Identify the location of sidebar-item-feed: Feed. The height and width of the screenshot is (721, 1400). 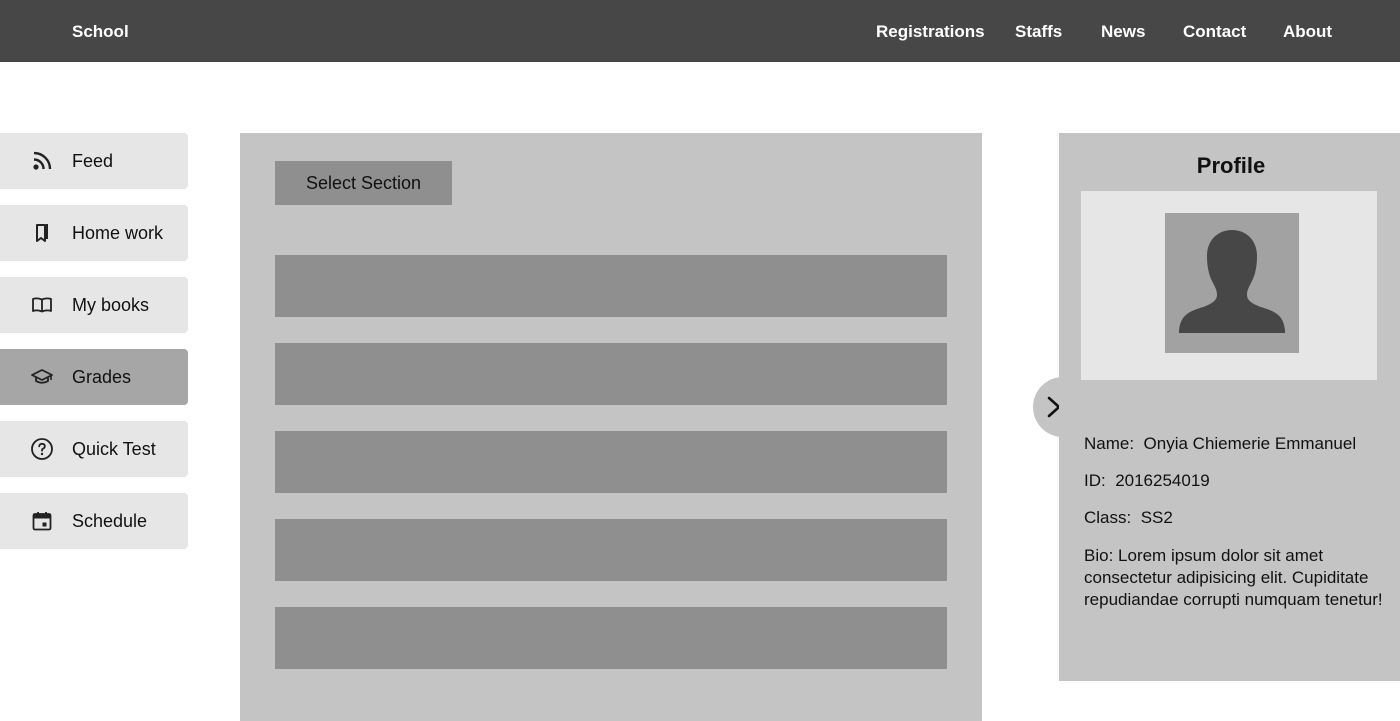
(94, 161).